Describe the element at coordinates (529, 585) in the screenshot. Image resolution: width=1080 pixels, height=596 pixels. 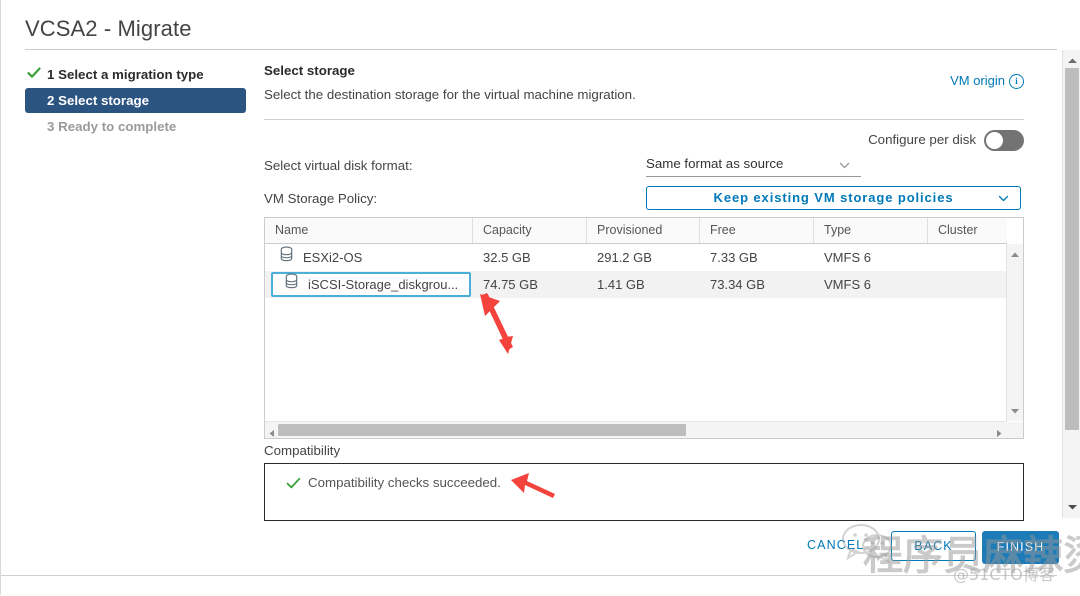
I see `dialog-footer-divider` at that location.